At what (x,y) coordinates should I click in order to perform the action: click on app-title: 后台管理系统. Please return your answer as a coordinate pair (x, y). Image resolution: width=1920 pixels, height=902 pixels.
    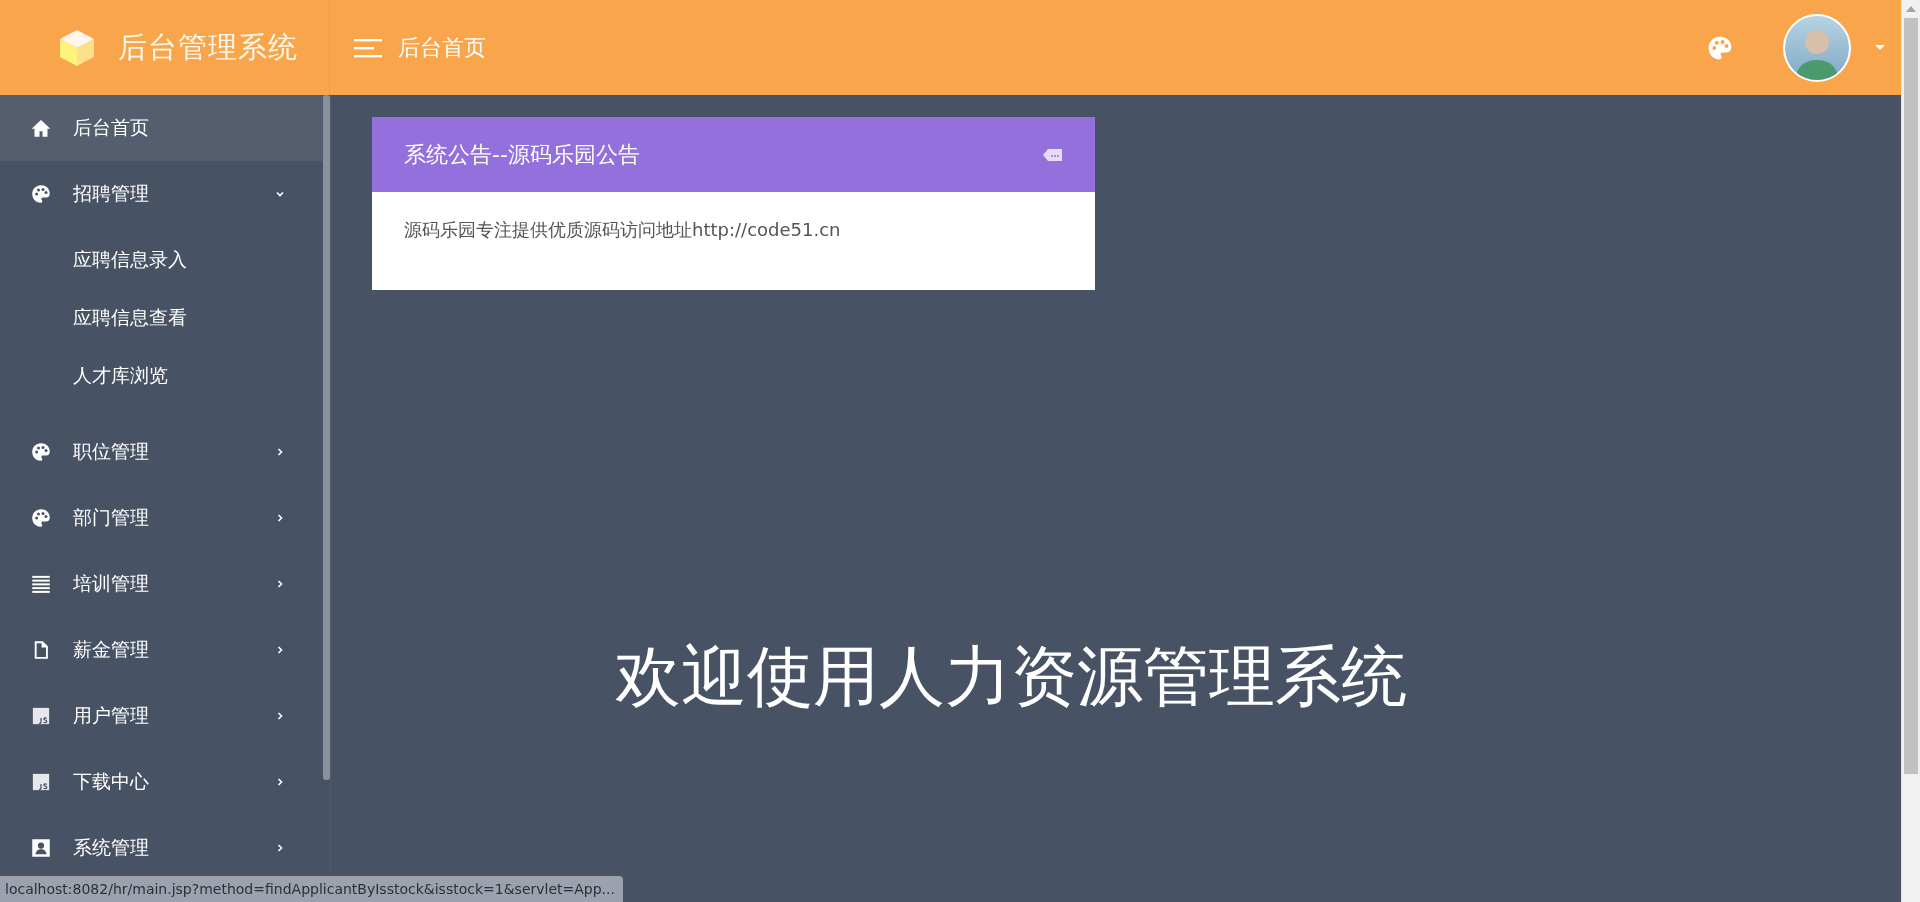
    Looking at the image, I should click on (208, 47).